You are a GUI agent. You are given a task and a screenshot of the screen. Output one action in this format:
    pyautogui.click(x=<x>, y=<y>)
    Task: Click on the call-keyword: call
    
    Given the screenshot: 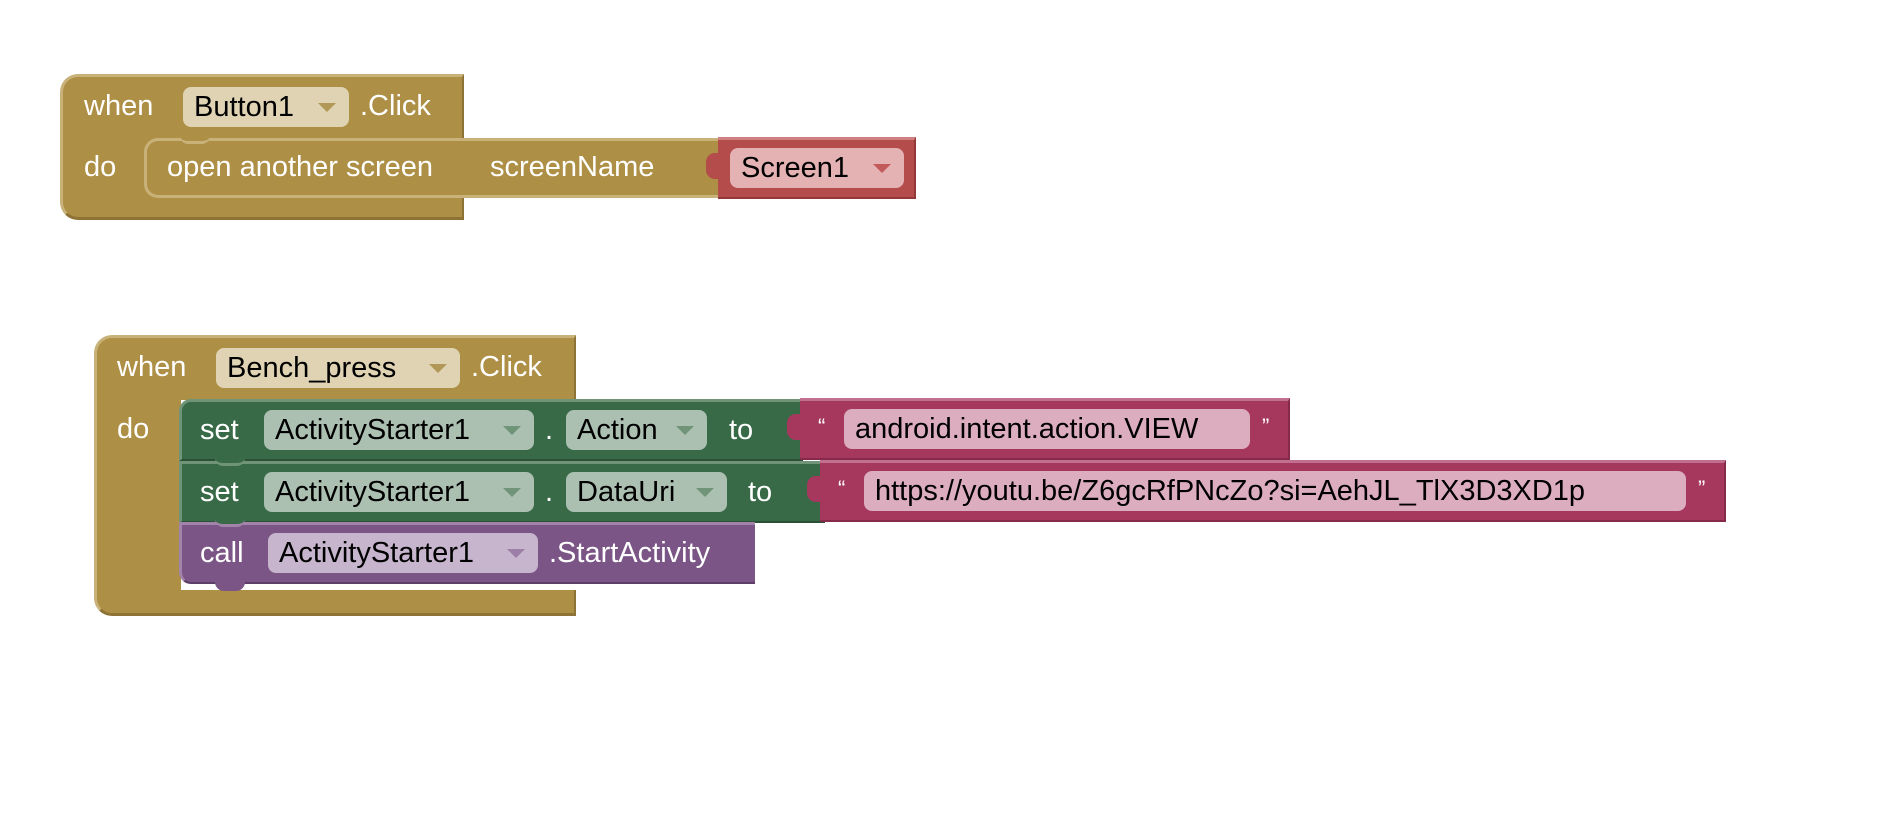 What is the action you would take?
    pyautogui.click(x=222, y=553)
    